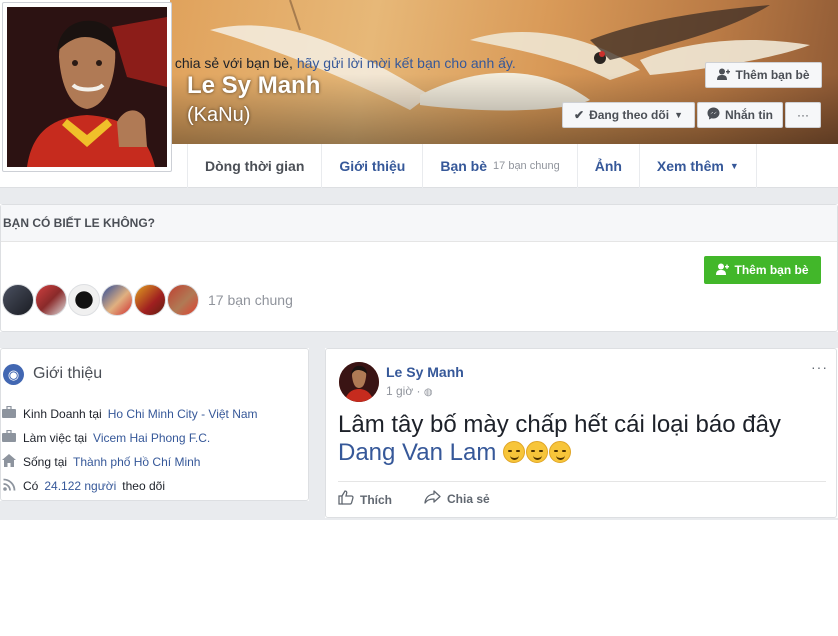 This screenshot has height=636, width=838. I want to click on post-timestamp: 1 giờ · ◍, so click(409, 391).